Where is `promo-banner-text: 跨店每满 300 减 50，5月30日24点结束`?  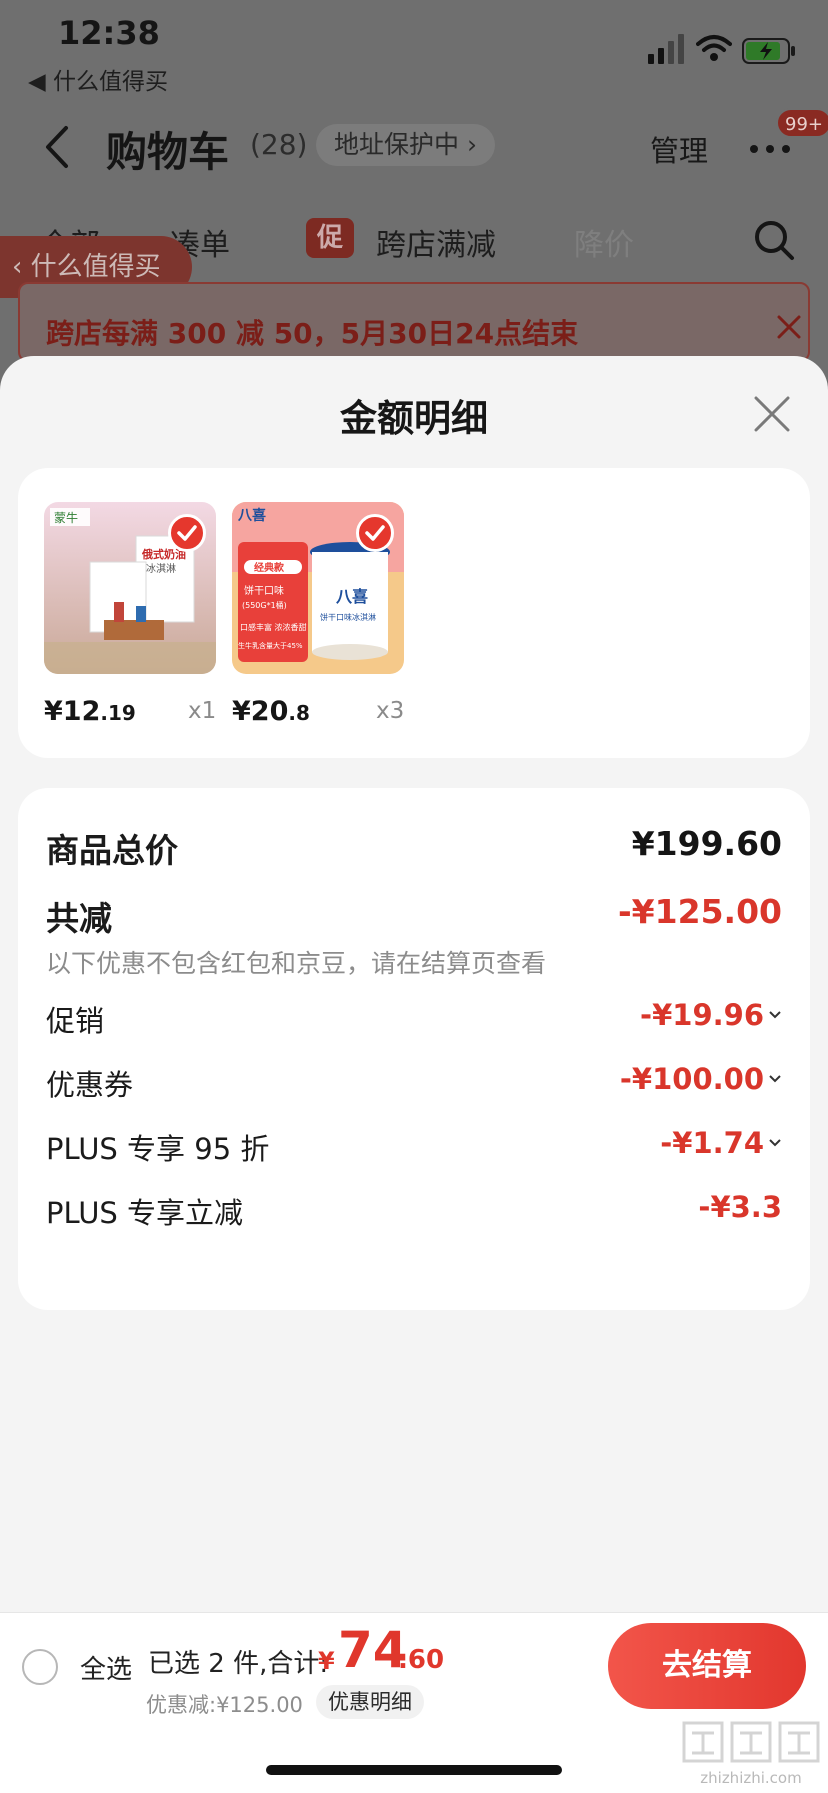 promo-banner-text: 跨店每满 300 减 50，5月30日24点结束 is located at coordinates (312, 333).